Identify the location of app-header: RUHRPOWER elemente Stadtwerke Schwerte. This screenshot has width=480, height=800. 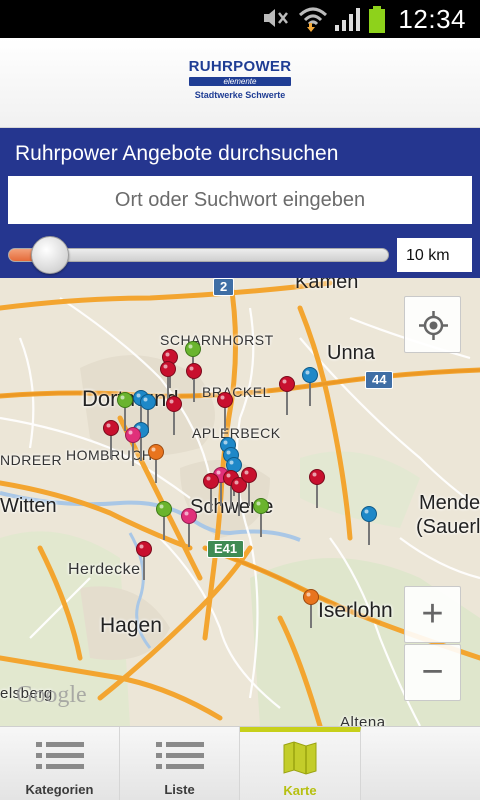
(240, 83).